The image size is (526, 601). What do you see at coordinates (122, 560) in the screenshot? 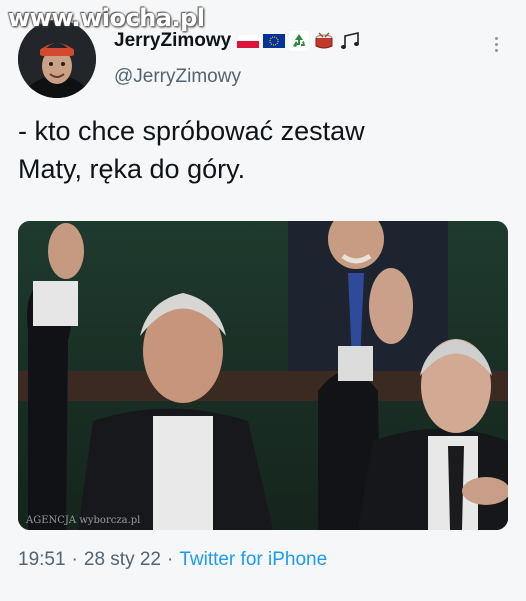
I see `tweet-date: 28 sty 22` at bounding box center [122, 560].